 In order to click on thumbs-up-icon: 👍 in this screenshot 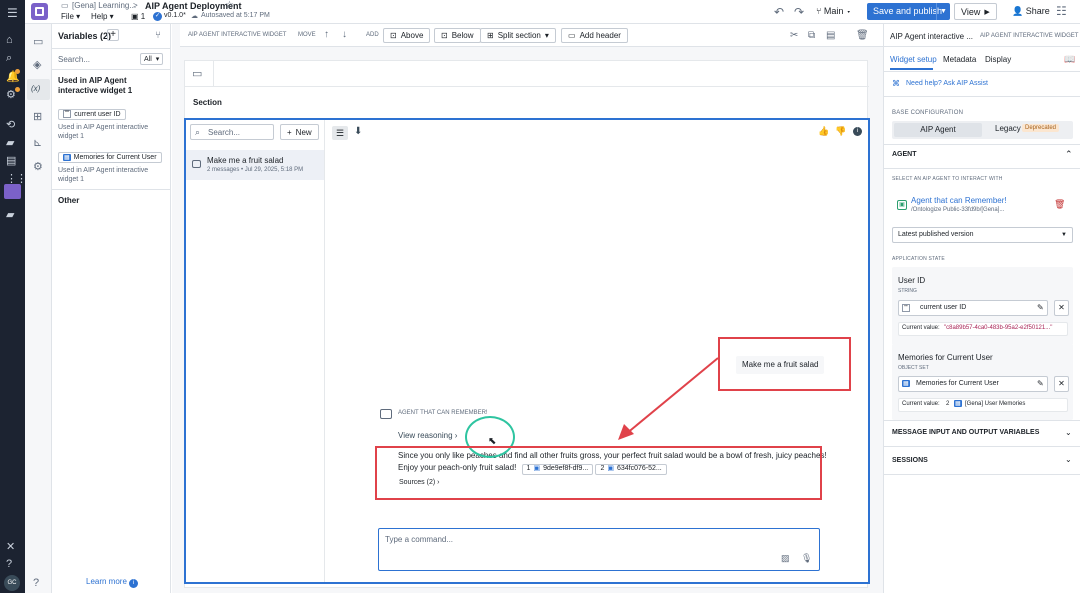, I will do `click(823, 131)`.